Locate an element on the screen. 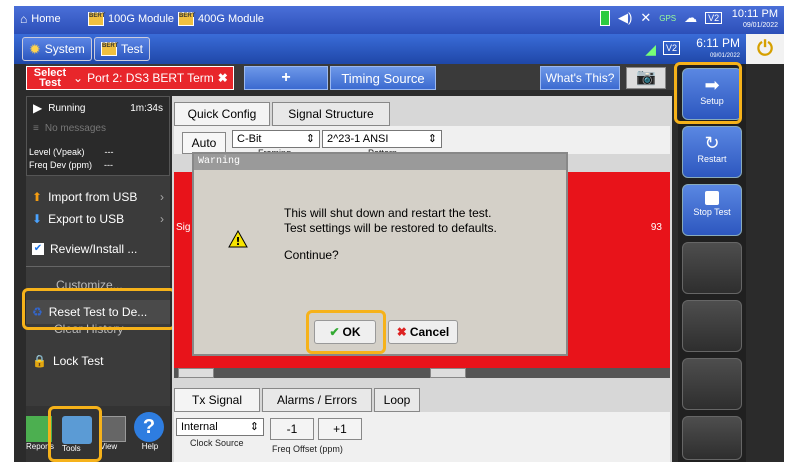 The width and height of the screenshot is (786, 462). select-test-tab: Select Test ⌄ Port 2: DS3 BERT Term ✖ is located at coordinates (130, 78).